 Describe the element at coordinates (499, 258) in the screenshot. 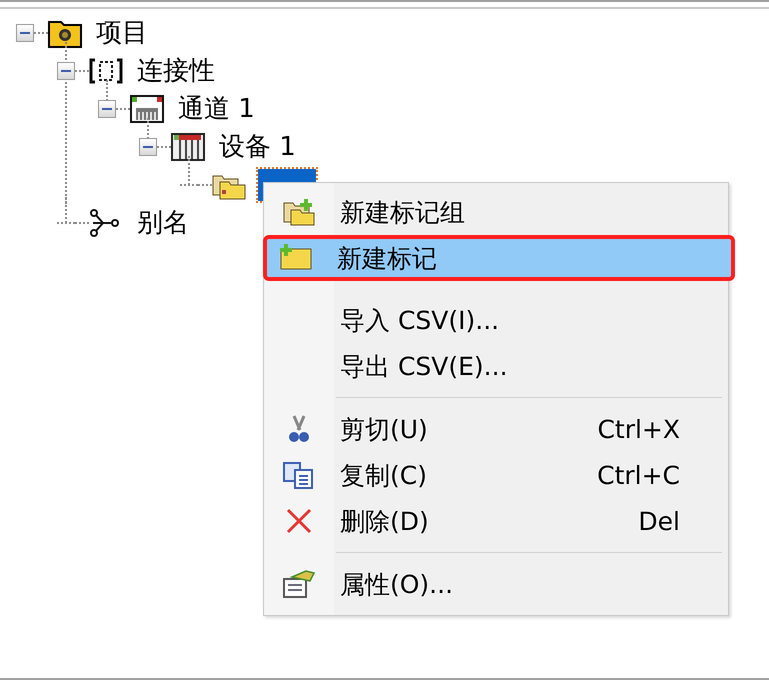

I see `menu-item: 新建标记` at that location.